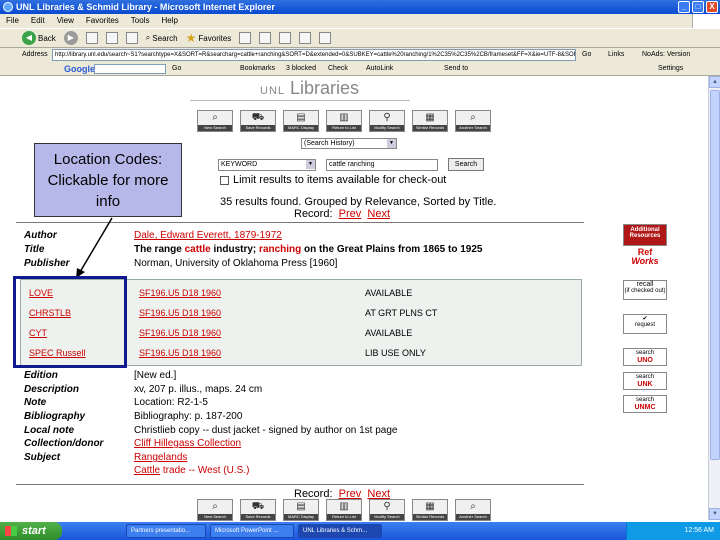 This screenshot has width=720, height=540. Describe the element at coordinates (94, 247) in the screenshot. I see `callout-arrow` at that location.